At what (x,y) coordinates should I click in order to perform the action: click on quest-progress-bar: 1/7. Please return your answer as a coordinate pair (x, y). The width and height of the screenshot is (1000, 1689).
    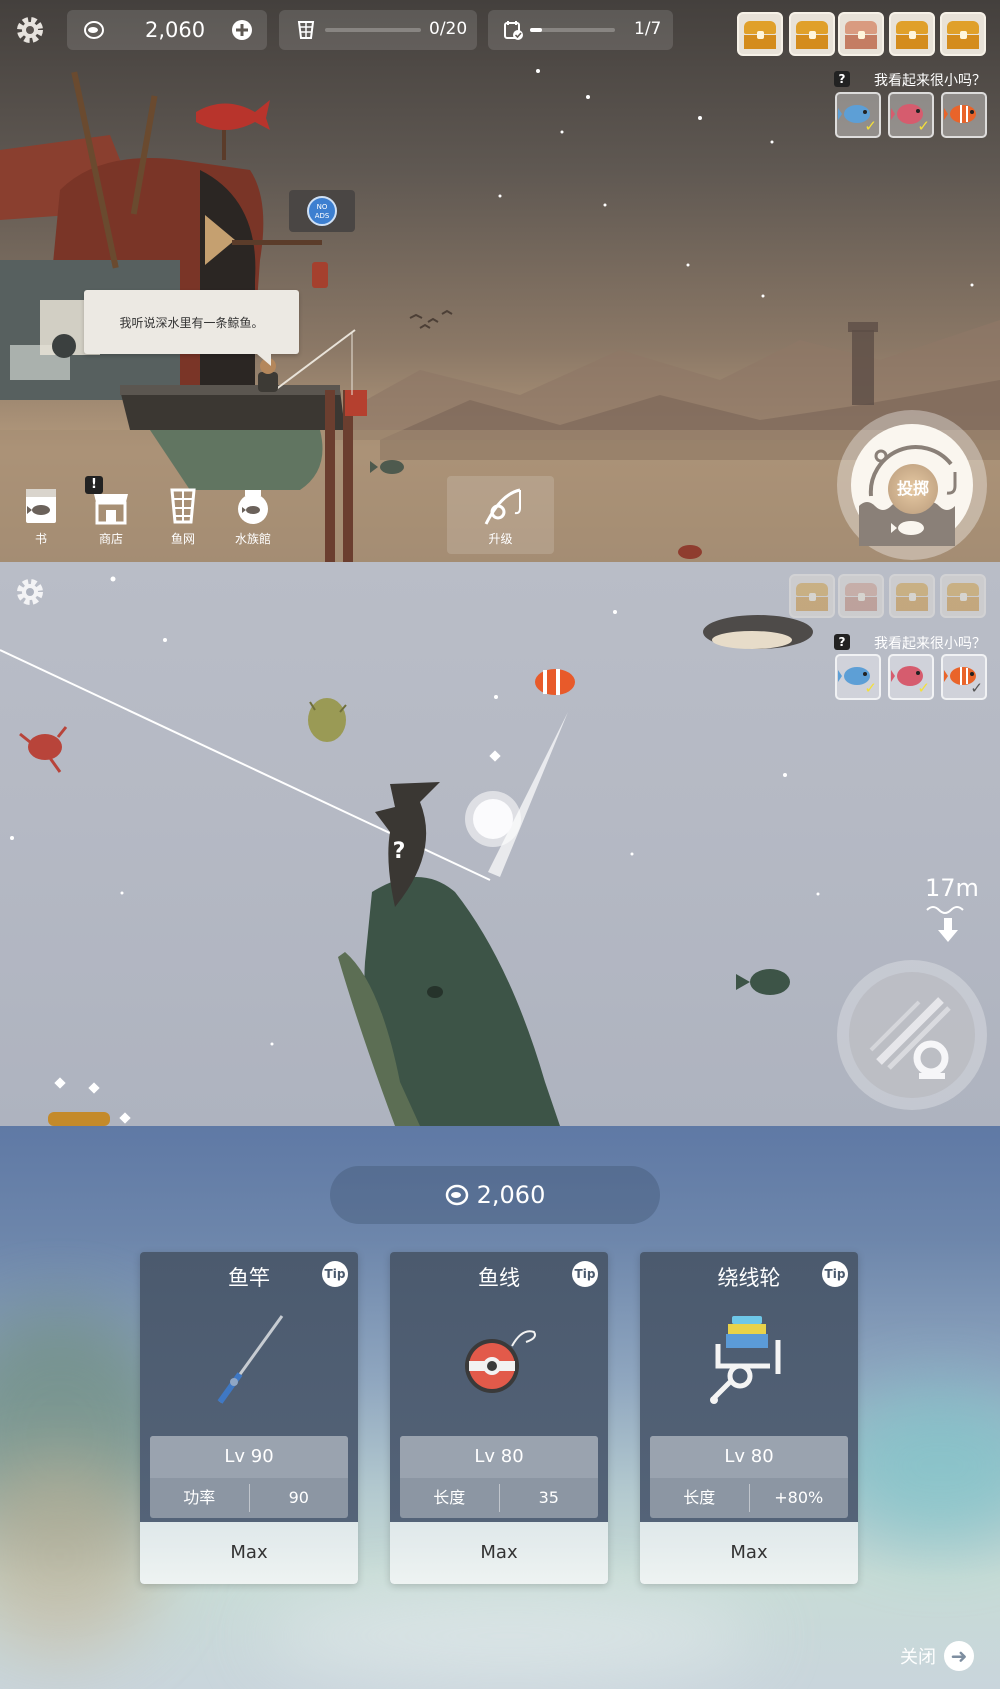
    Looking at the image, I should click on (580, 30).